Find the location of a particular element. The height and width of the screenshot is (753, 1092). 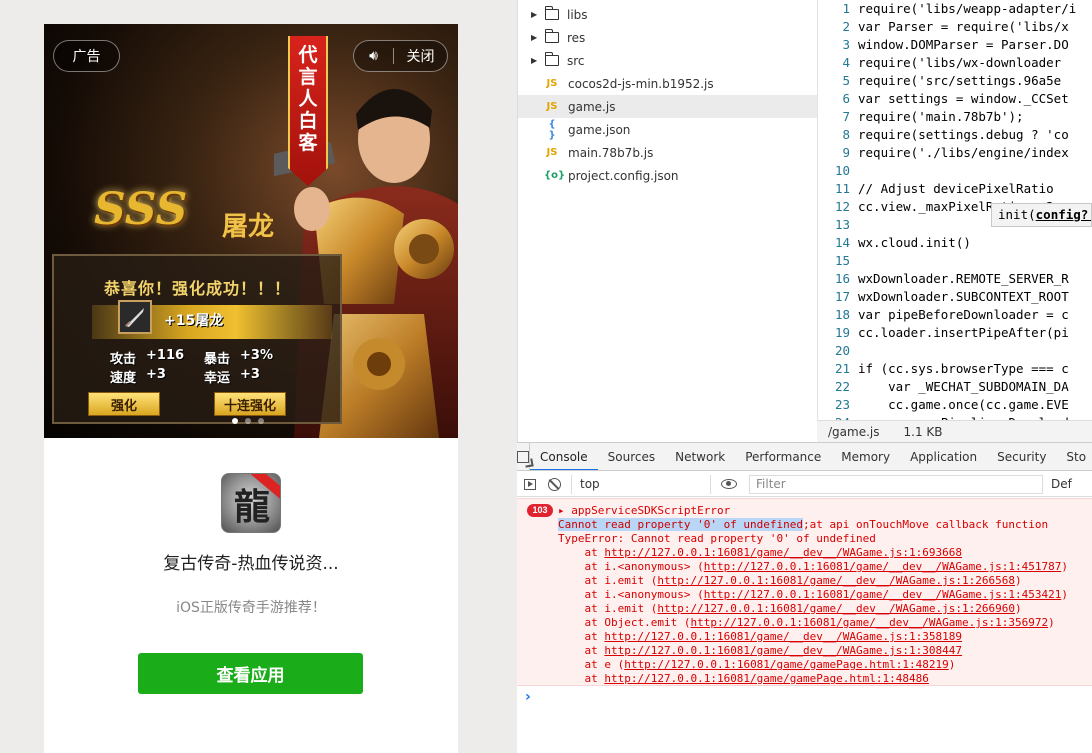

code-line: 21 if (cc.sys.browserType === c is located at coordinates (955, 369).